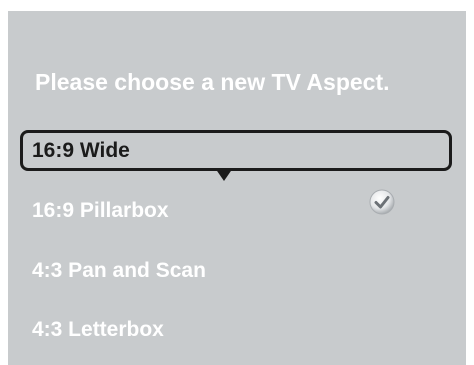 This screenshot has width=474, height=365. I want to click on option-4-3-letterbox: 4:3 Letterbox, so click(236, 329).